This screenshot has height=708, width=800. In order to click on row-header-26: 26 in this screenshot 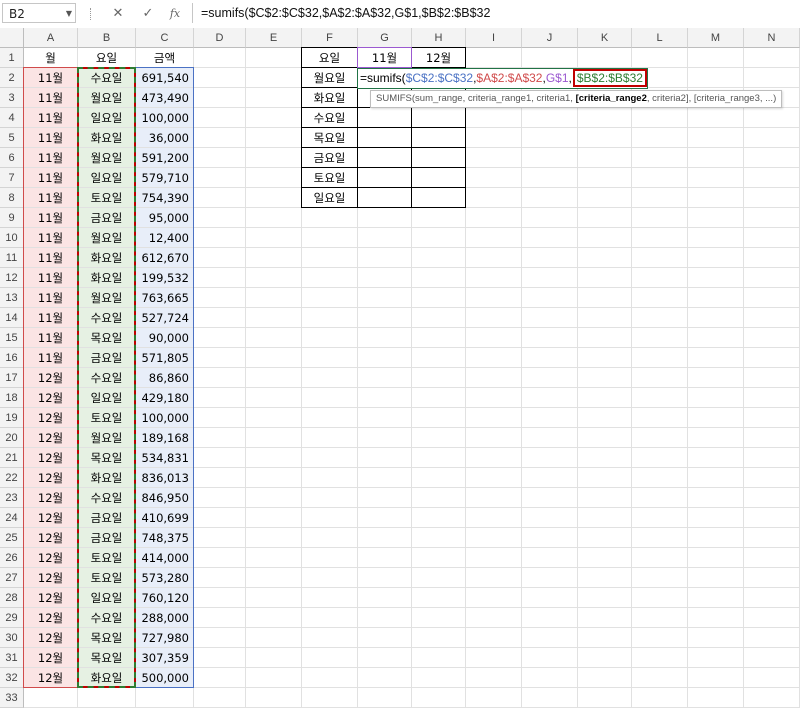, I will do `click(12, 558)`.